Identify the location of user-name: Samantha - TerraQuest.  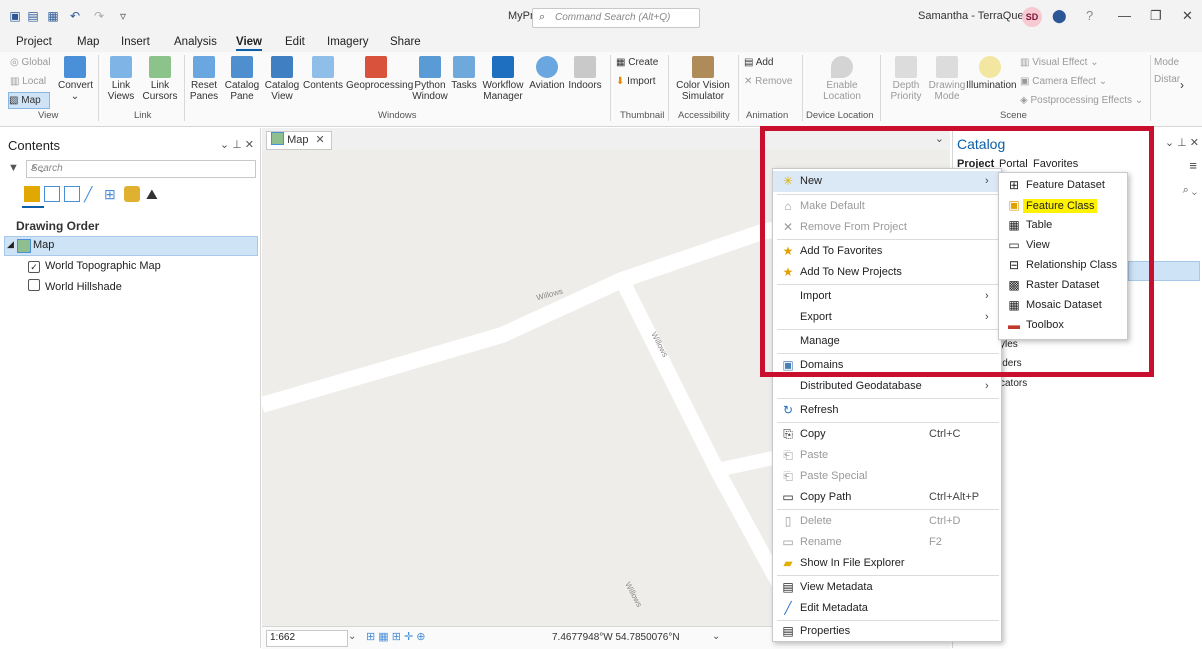
(975, 16).